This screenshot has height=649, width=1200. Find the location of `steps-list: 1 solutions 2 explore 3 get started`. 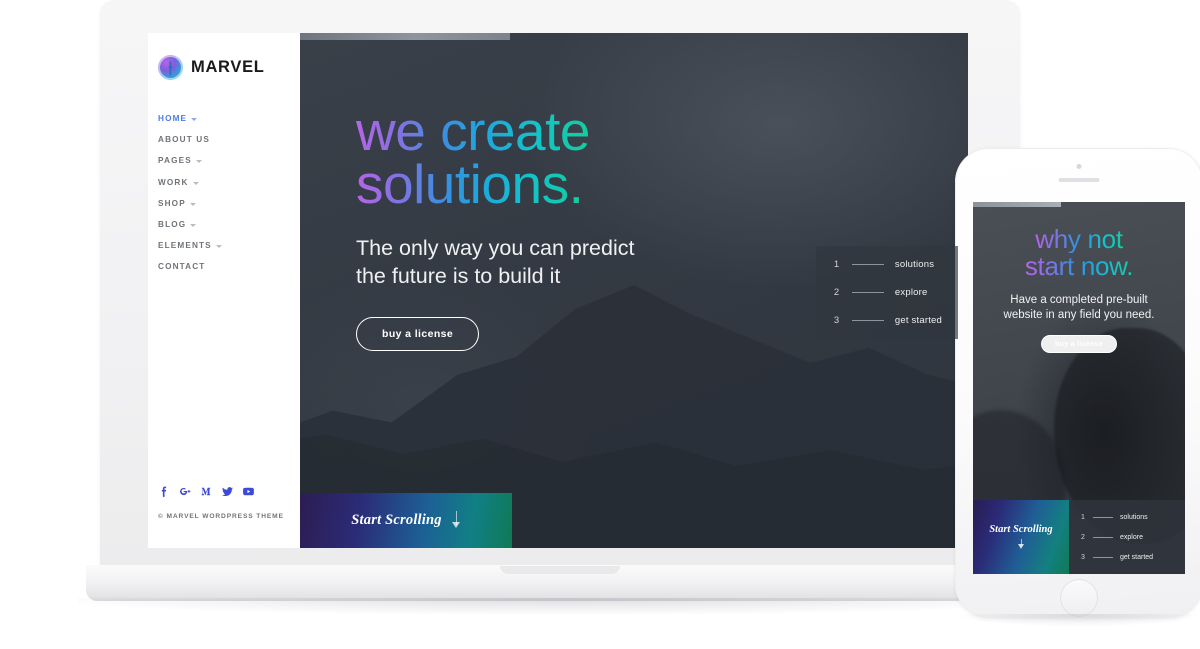

steps-list: 1 solutions 2 explore 3 get started is located at coordinates (886, 292).